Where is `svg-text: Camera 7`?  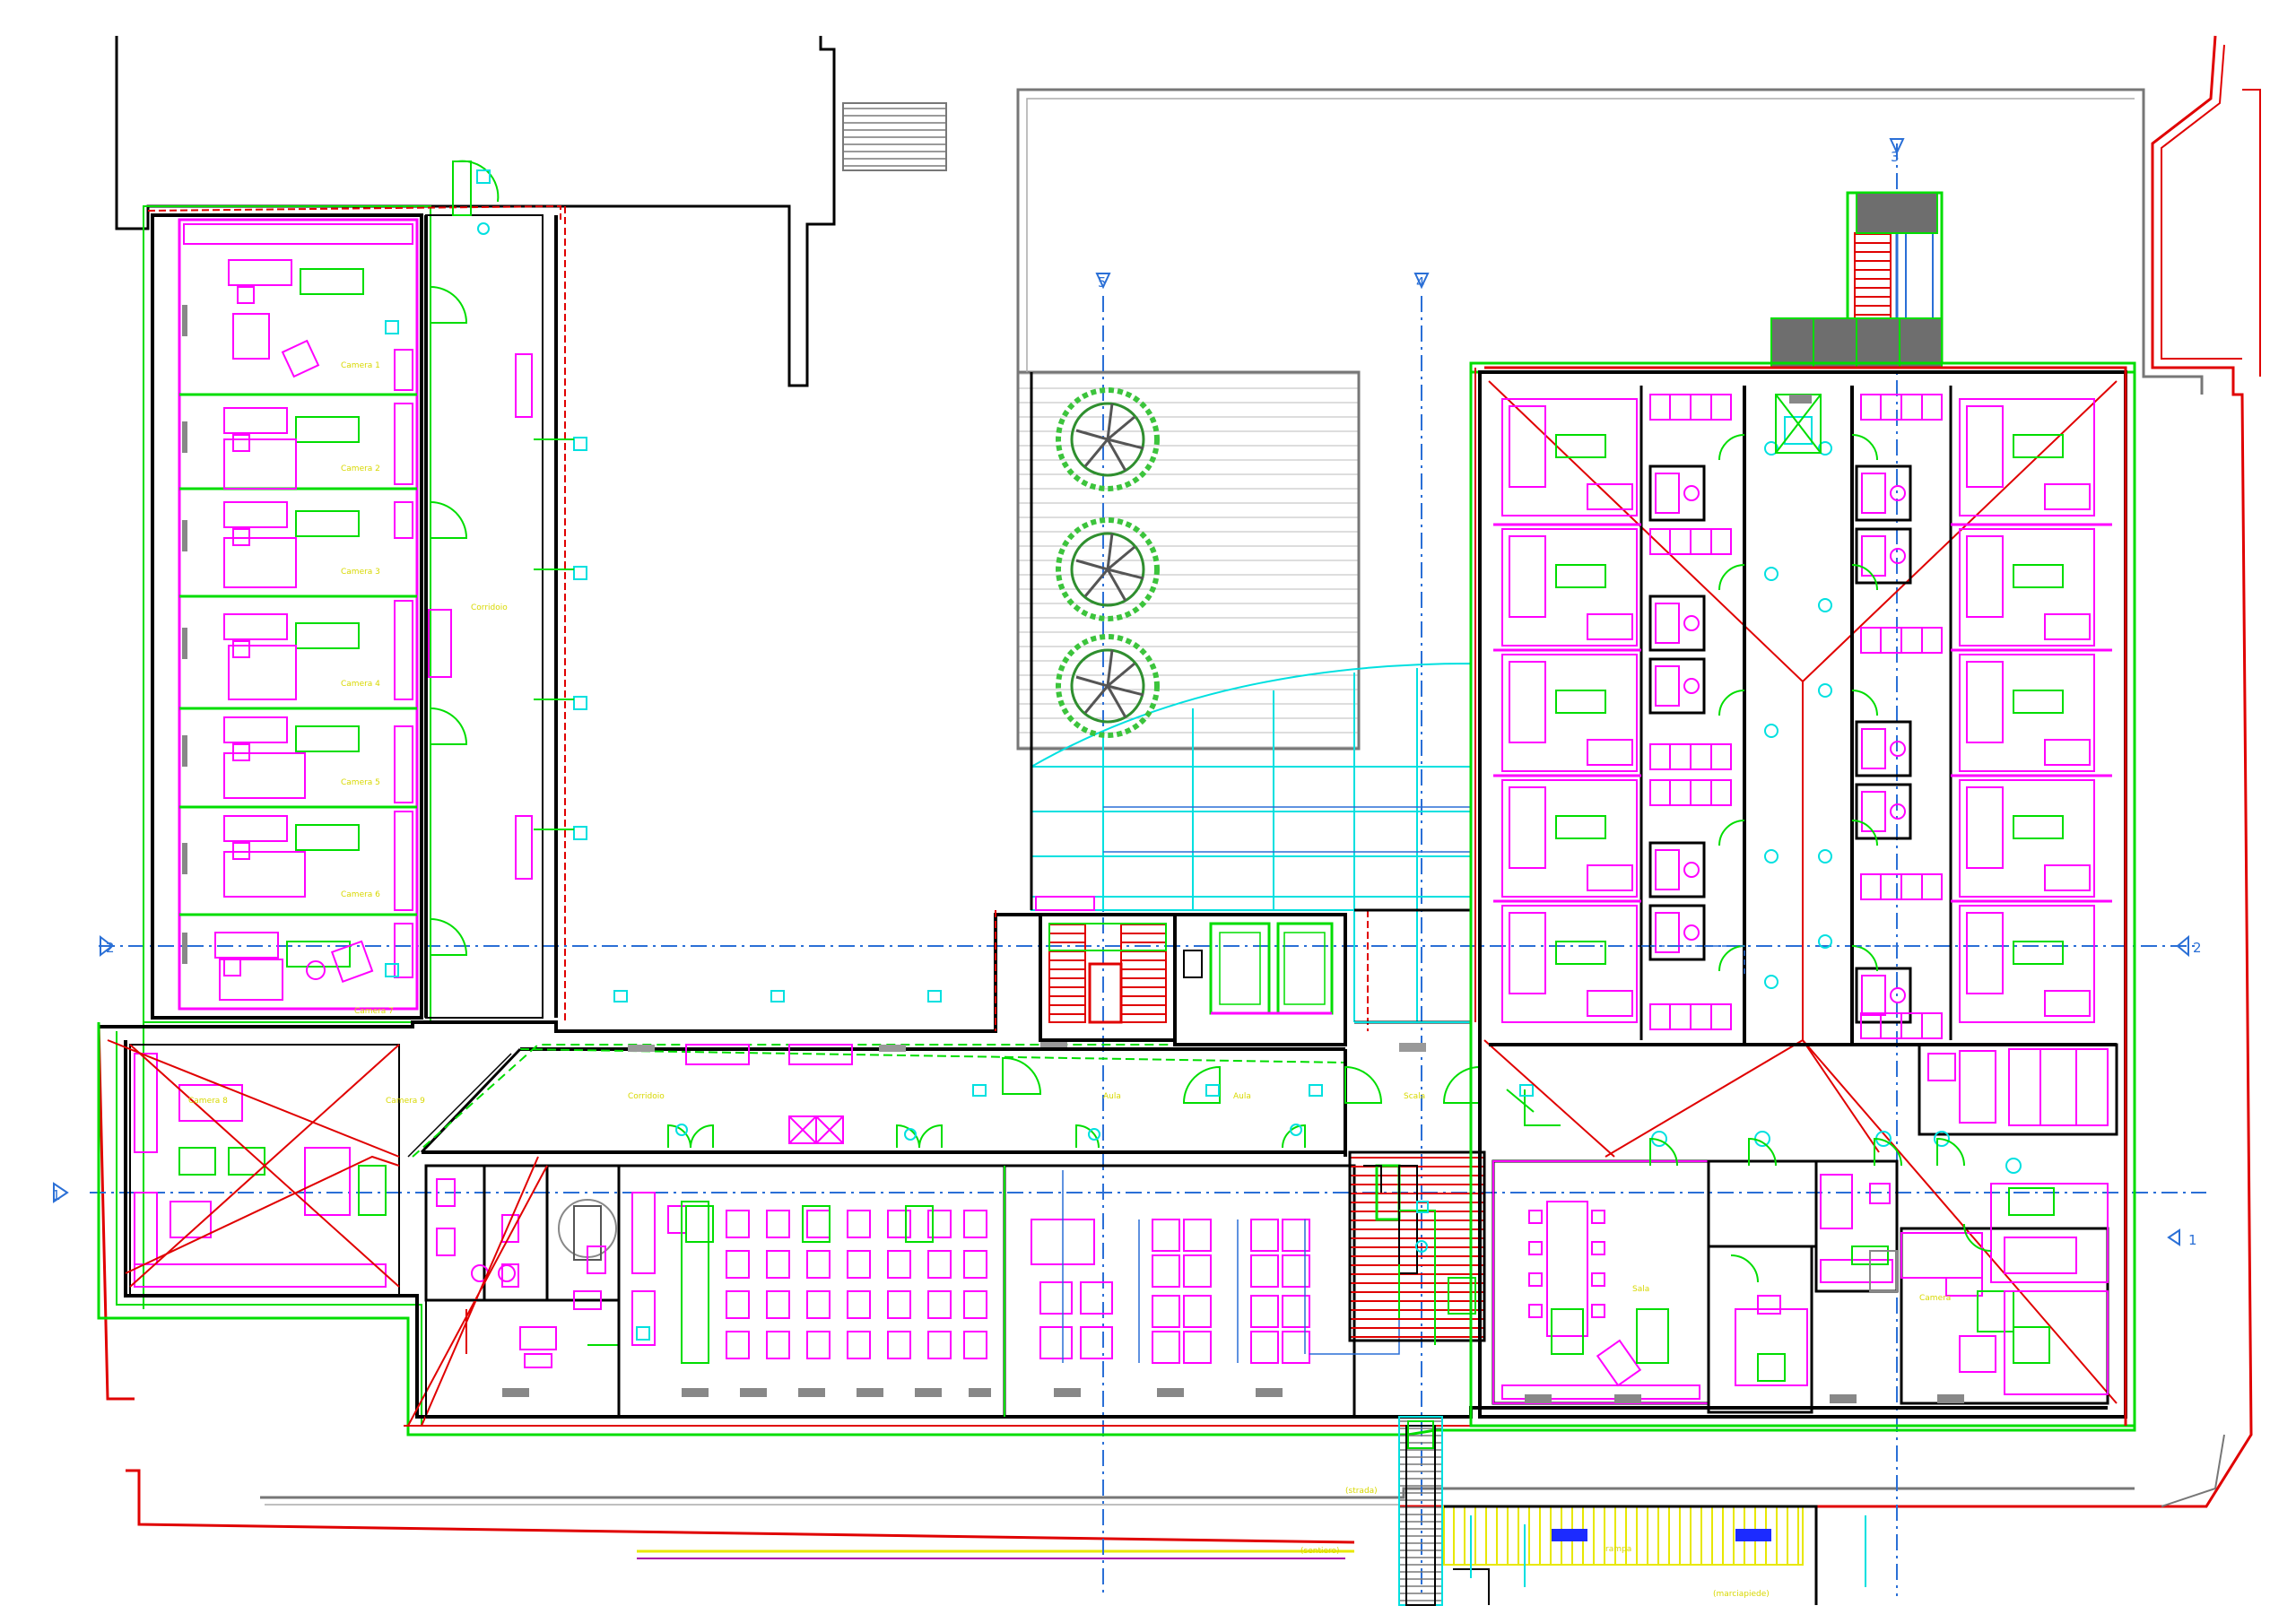
svg-text: Camera 7 is located at coordinates (374, 1012).